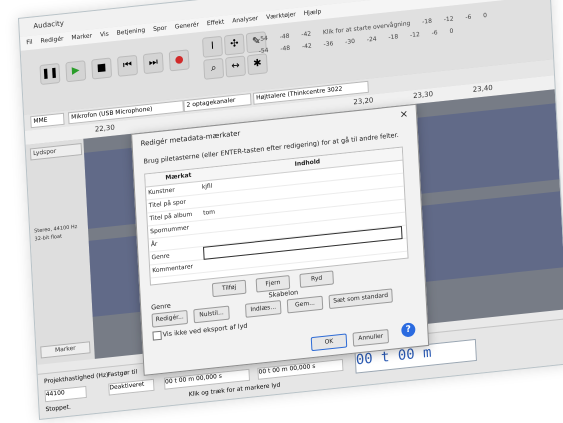 This screenshot has width=563, height=423. What do you see at coordinates (160, 306) in the screenshot?
I see `genre-section-label: Genre` at bounding box center [160, 306].